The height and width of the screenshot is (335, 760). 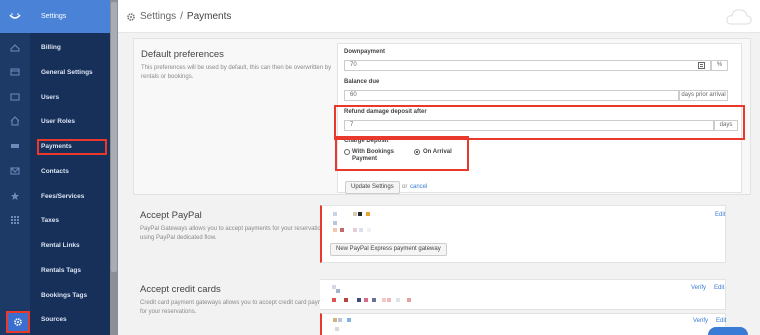 I want to click on users-rail-icon, so click(x=15, y=97).